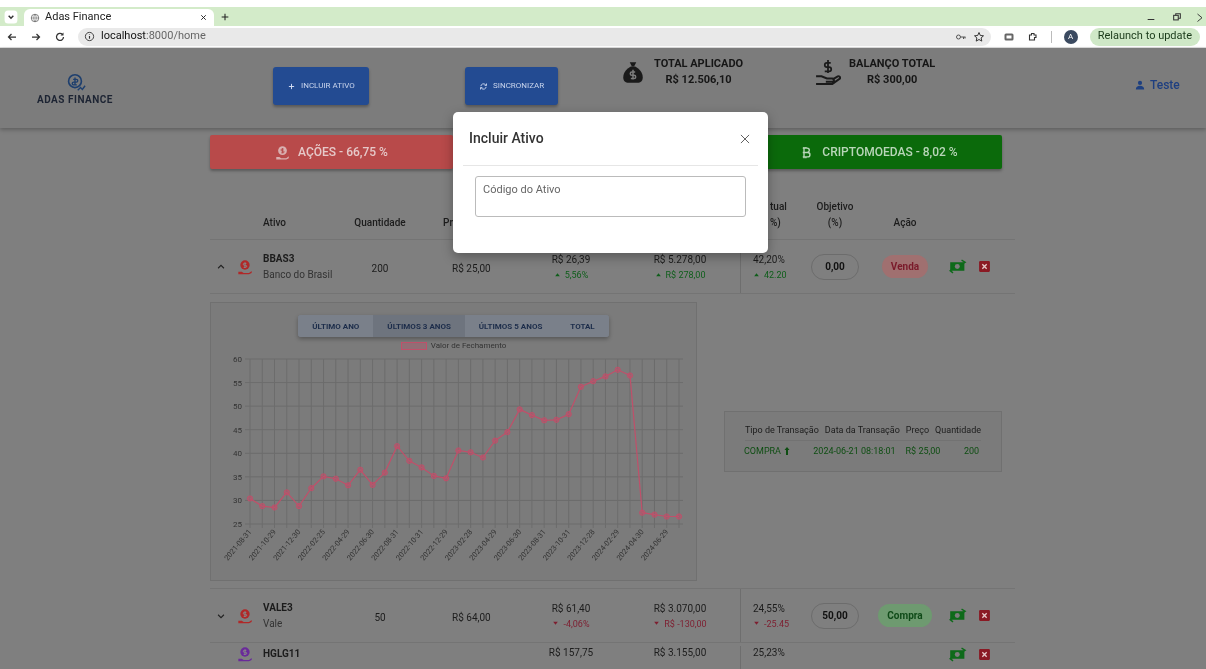 This screenshot has height=669, width=1206. What do you see at coordinates (699, 64) in the screenshot?
I see `stat-label: TOTAL APLICADO` at bounding box center [699, 64].